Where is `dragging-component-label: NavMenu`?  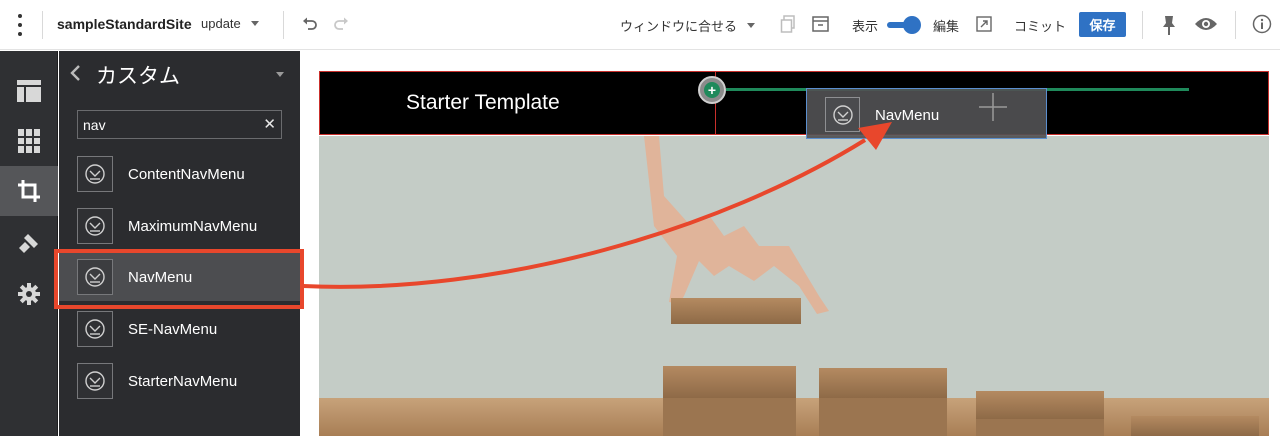
dragging-component-label: NavMenu is located at coordinates (907, 115).